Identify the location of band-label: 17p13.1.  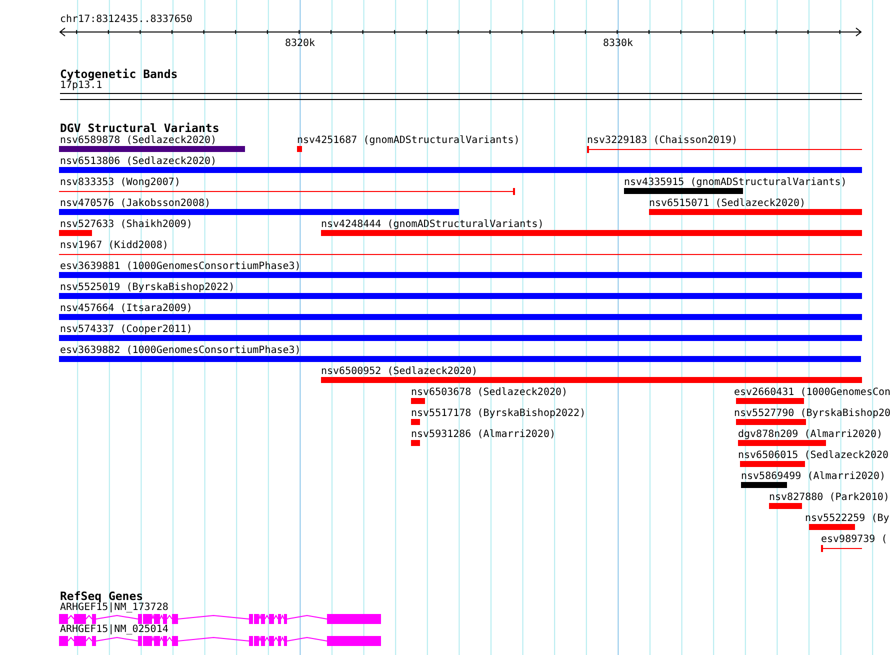
(81, 86).